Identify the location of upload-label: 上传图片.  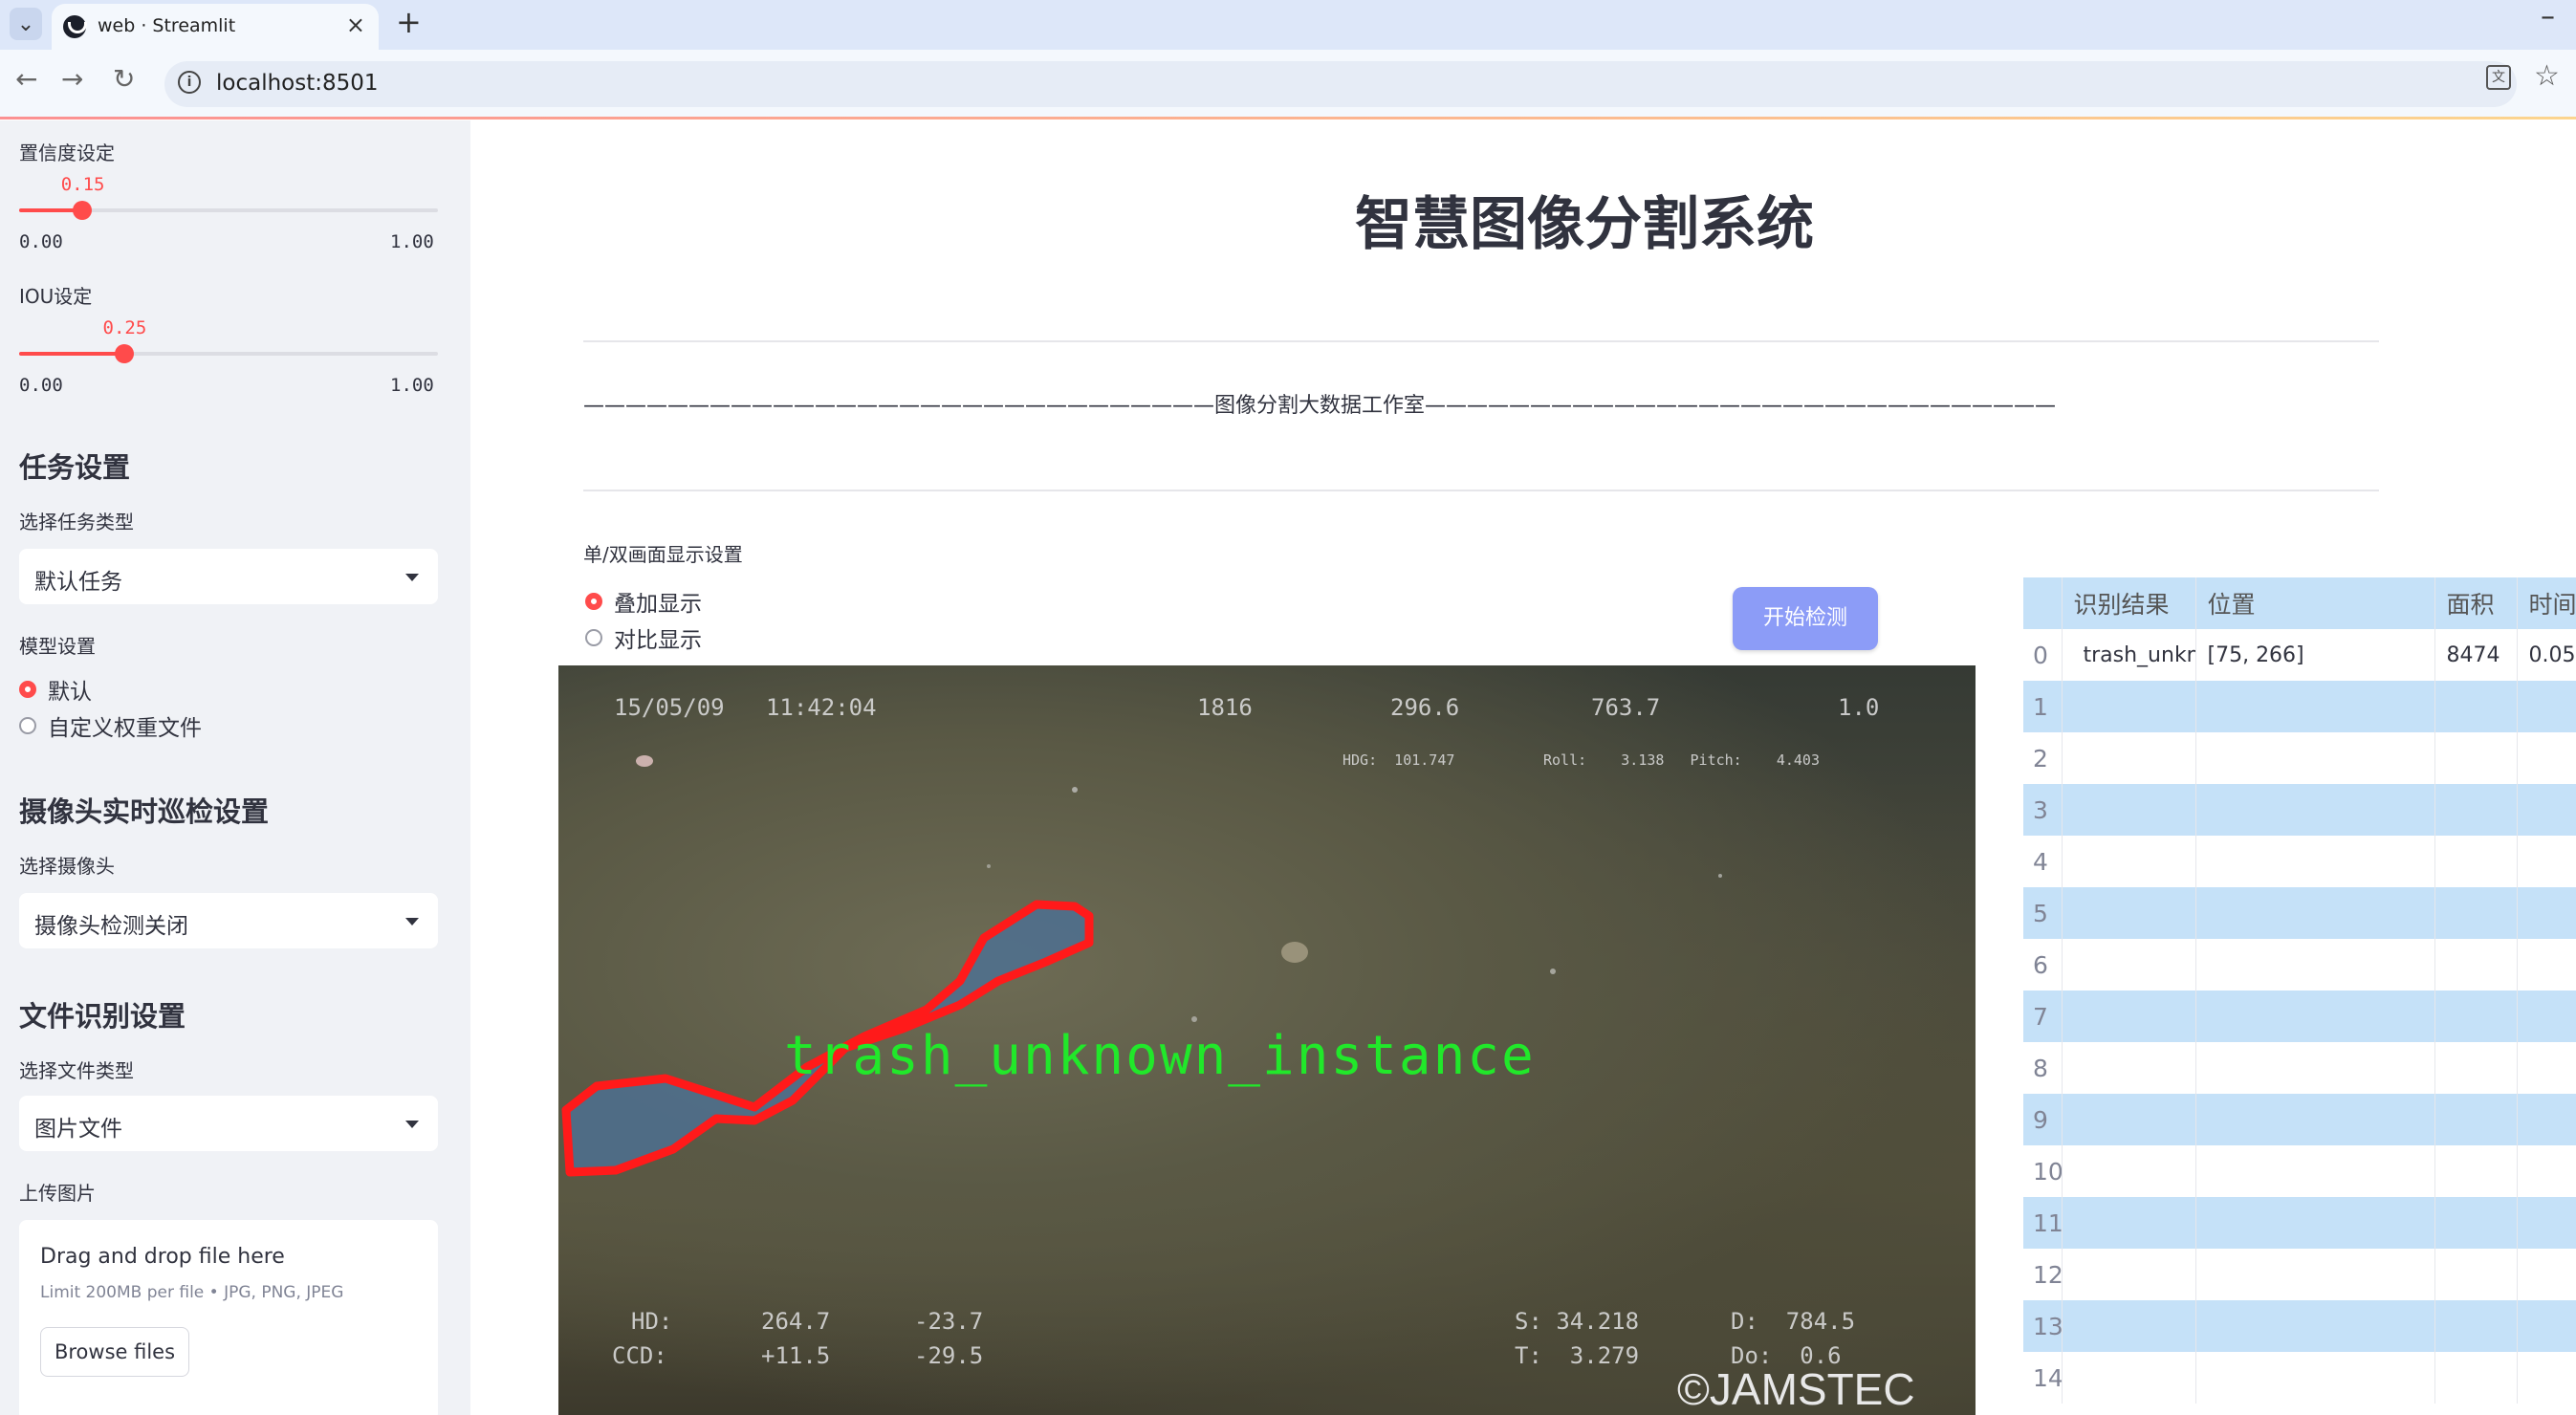
(57, 1193).